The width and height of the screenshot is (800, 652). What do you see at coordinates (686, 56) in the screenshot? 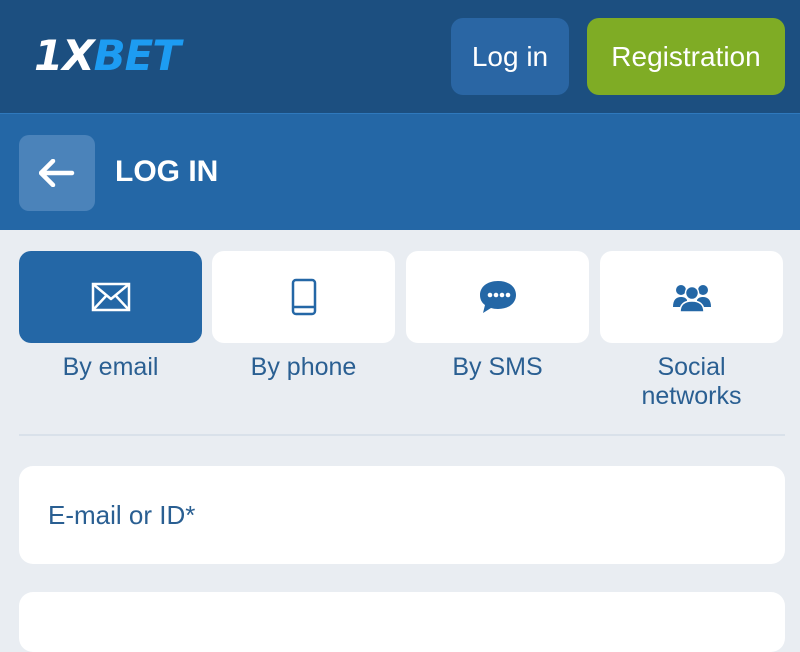
I see `registration-button: Registration` at bounding box center [686, 56].